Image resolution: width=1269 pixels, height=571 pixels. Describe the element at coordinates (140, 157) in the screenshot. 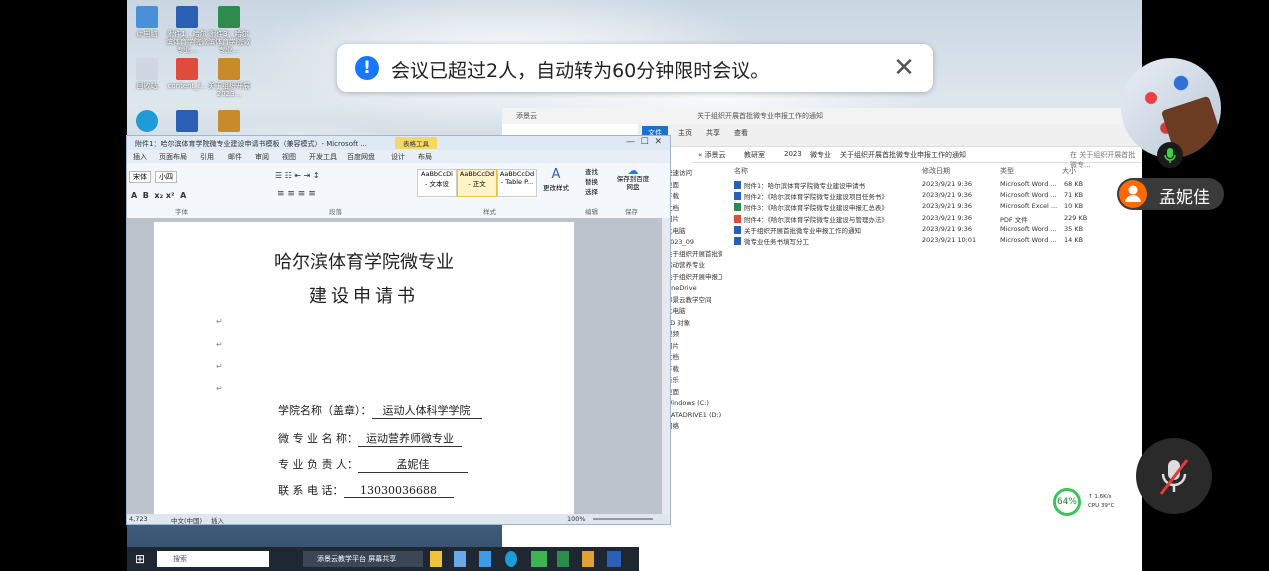

I see `tab-insert: 插入` at that location.